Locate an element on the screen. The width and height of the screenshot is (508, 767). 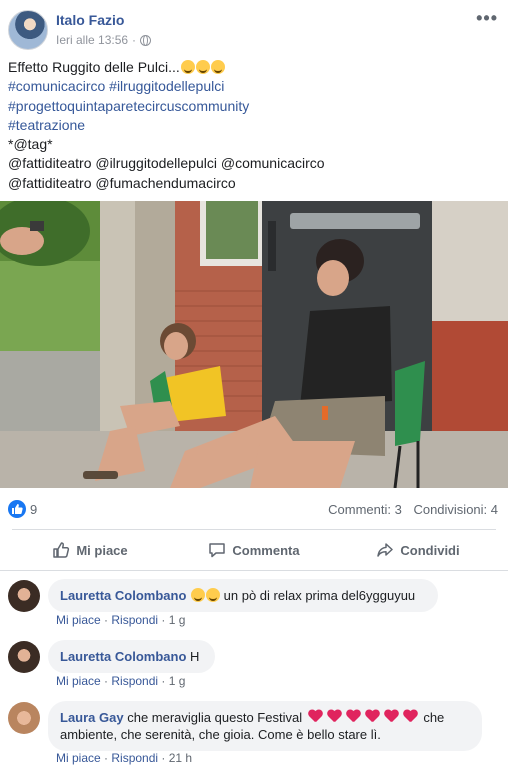
comment-text: che is located at coordinates (434, 717).